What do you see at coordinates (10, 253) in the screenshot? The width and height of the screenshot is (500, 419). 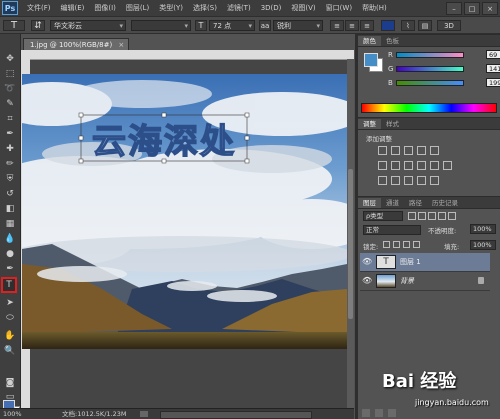 I see `dodge-tool-icon: ●` at bounding box center [10, 253].